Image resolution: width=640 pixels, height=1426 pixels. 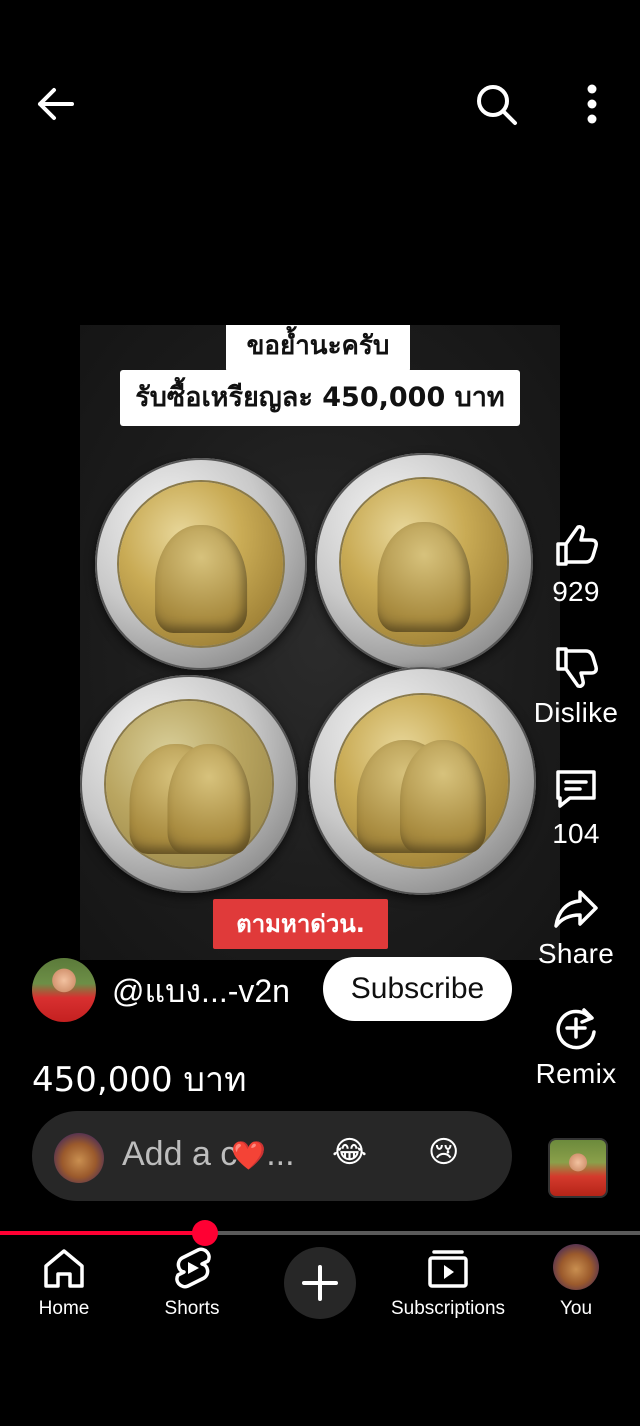 What do you see at coordinates (448, 1269) in the screenshot?
I see `subscriptions-icon` at bounding box center [448, 1269].